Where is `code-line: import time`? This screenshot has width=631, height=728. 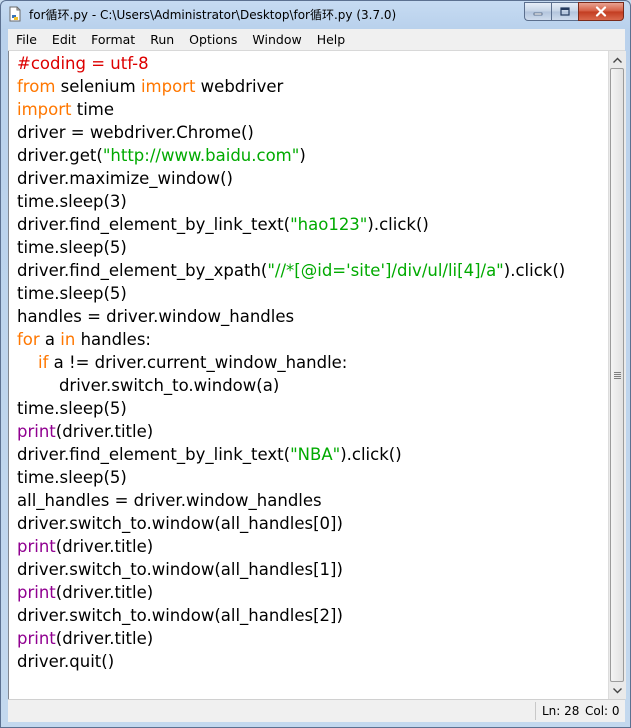
code-line: import time is located at coordinates (65, 109).